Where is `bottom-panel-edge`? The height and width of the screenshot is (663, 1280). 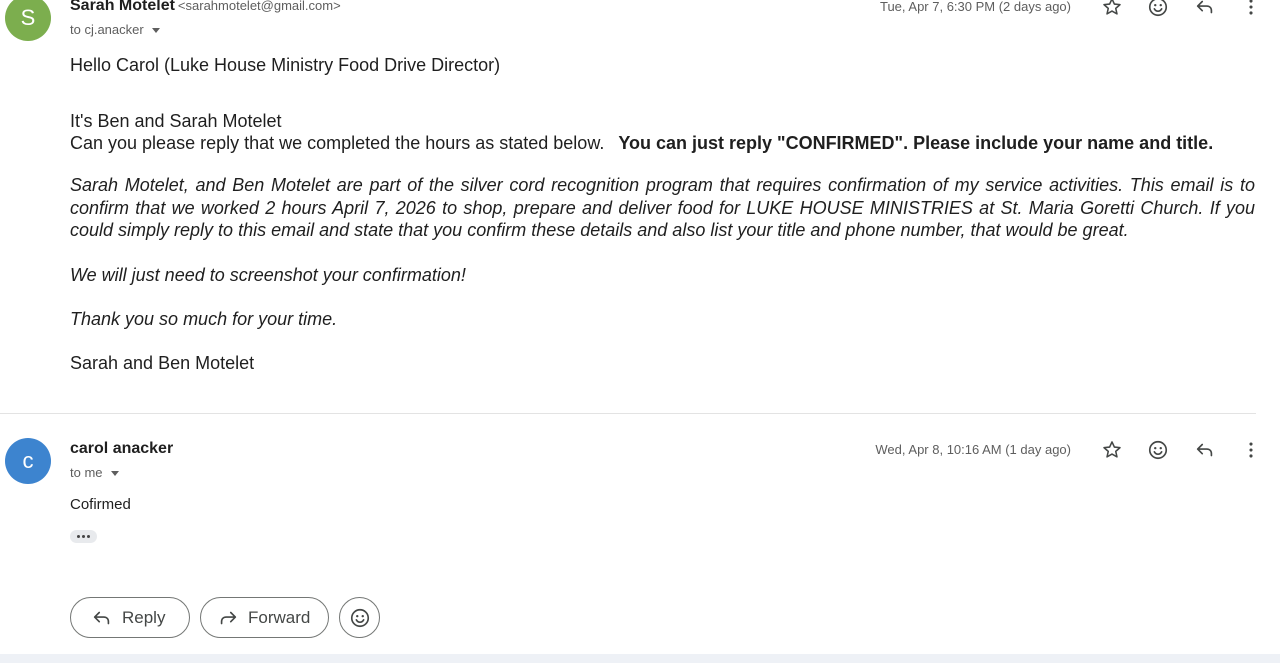 bottom-panel-edge is located at coordinates (640, 658).